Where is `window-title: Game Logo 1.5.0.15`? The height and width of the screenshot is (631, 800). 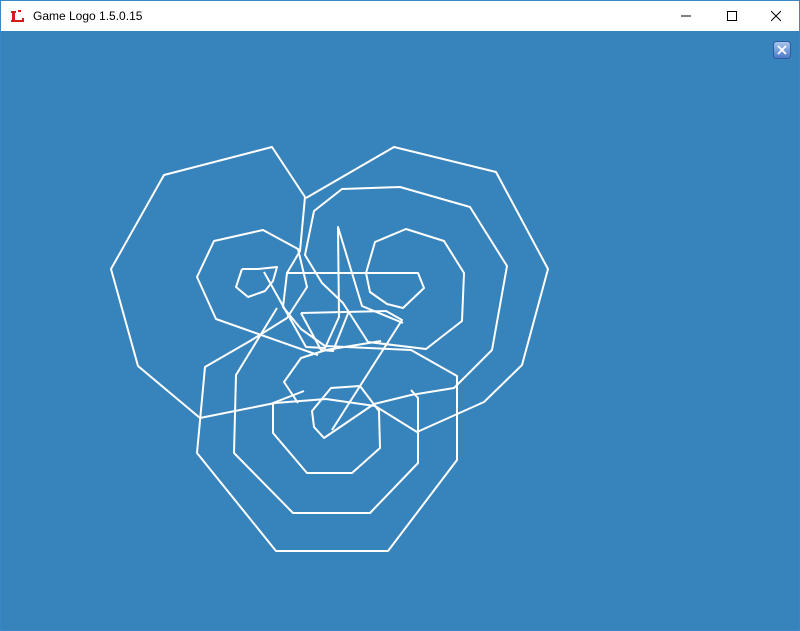 window-title: Game Logo 1.5.0.15 is located at coordinates (88, 16).